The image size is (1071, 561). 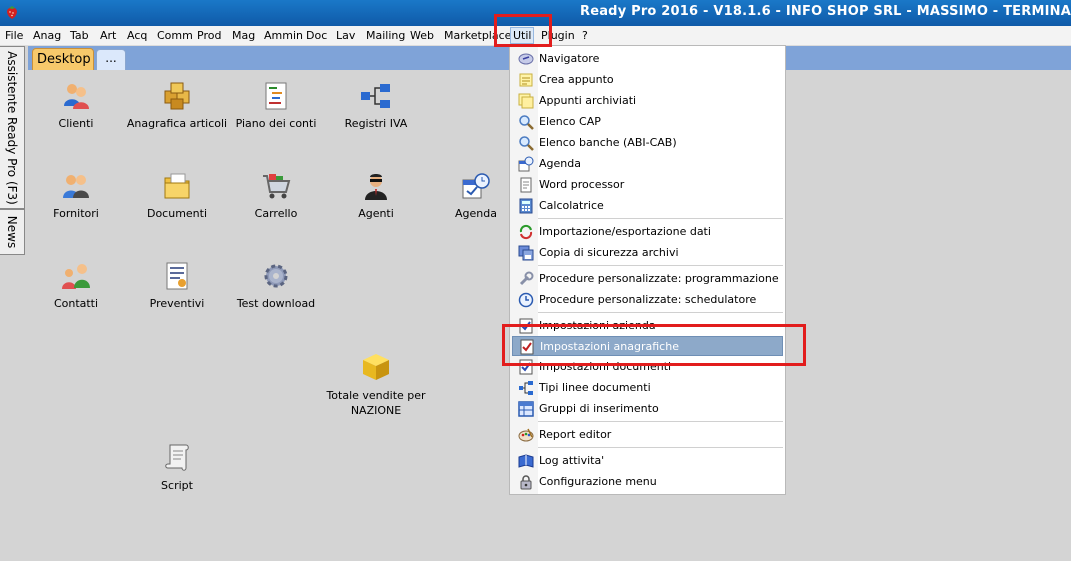 I want to click on gear-icon, so click(x=276, y=276).